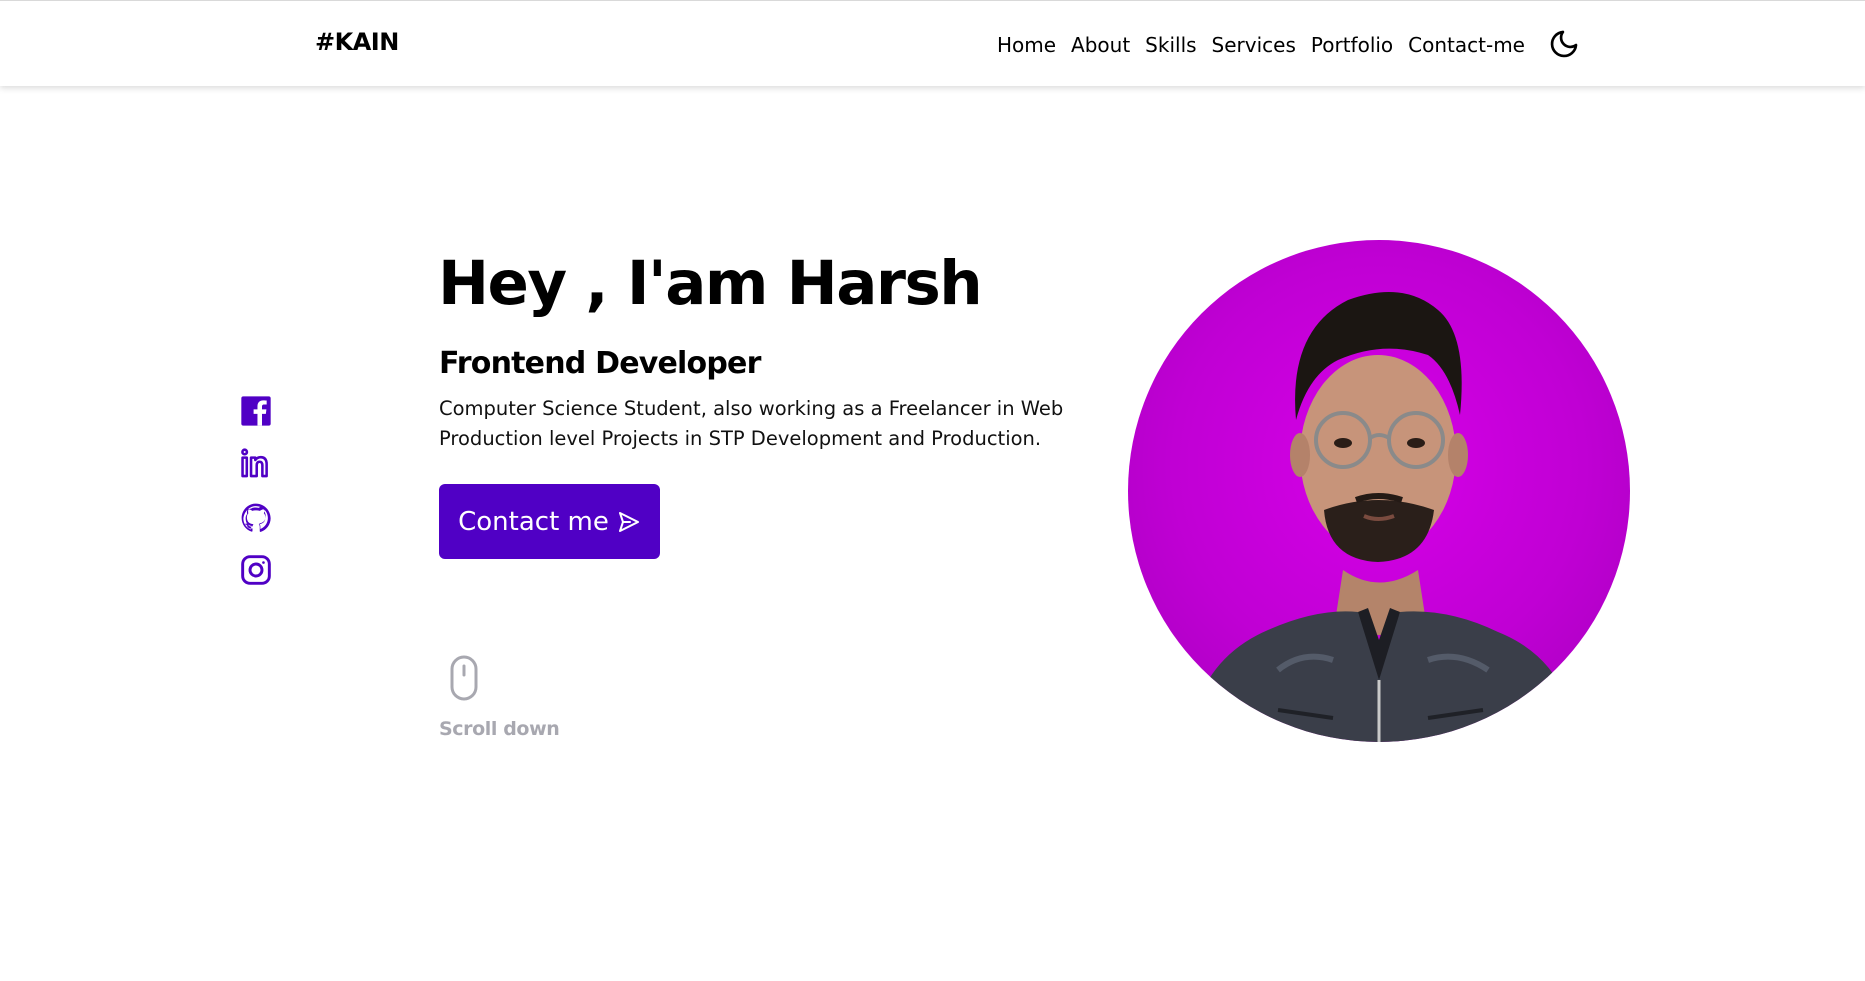  I want to click on hero-title: Hey , I'am Harsh, so click(710, 283).